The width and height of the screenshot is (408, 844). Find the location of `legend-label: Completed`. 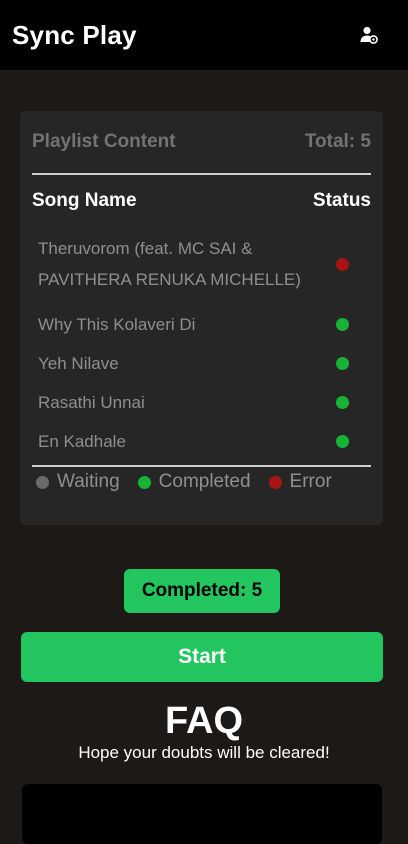

legend-label: Completed is located at coordinates (204, 481).